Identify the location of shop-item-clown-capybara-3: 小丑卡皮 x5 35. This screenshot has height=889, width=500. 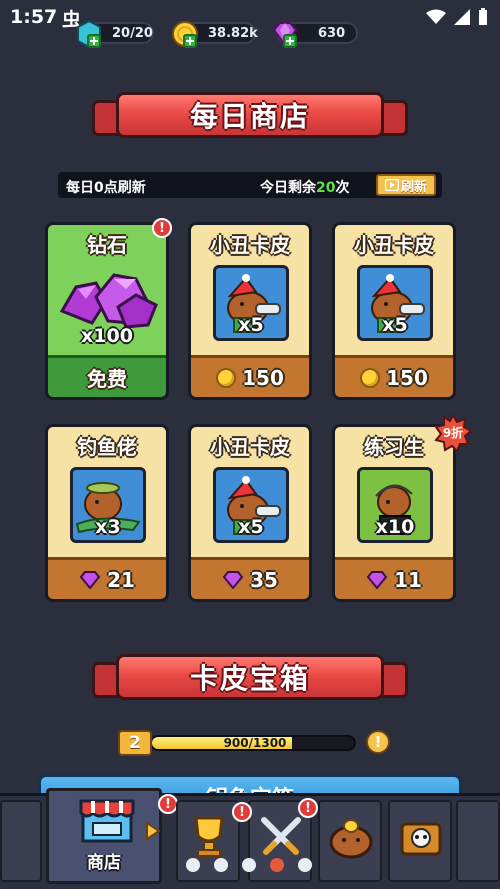
(250, 513).